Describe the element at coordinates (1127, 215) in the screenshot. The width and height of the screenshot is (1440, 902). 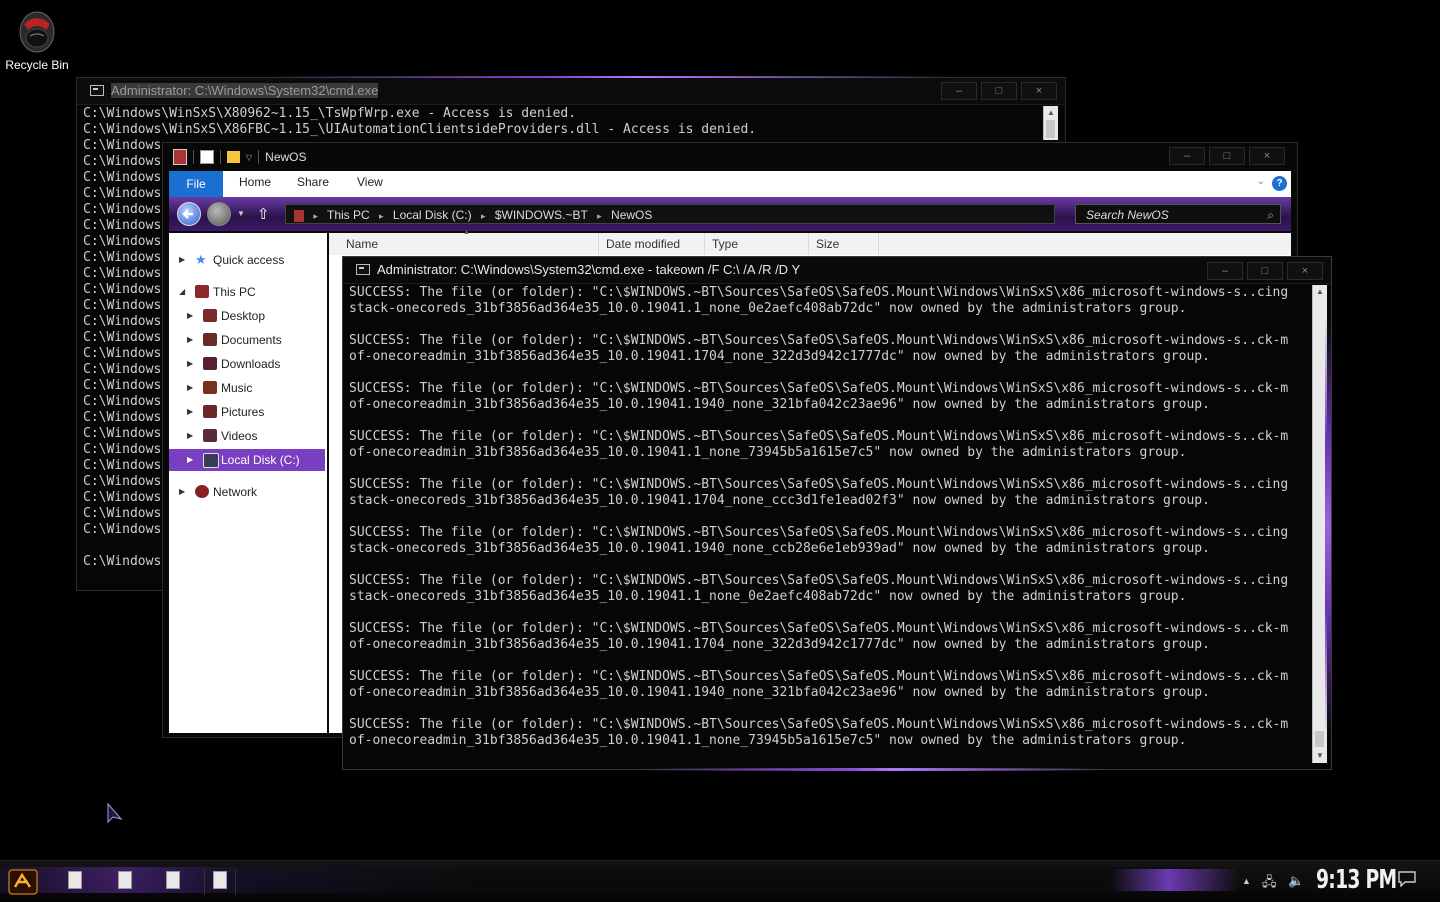
I see `search-placeholder: Search NewOS` at that location.